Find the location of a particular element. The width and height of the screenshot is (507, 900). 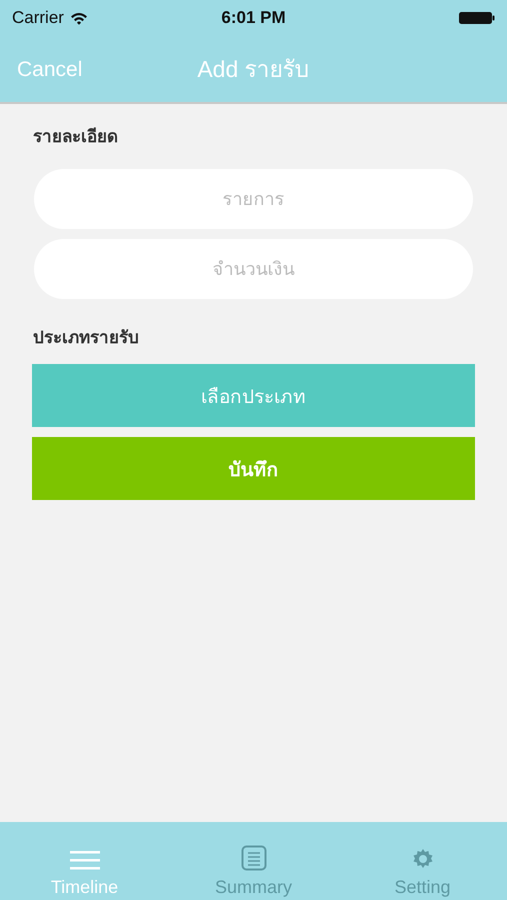

input-field: รายการ is located at coordinates (253, 199).